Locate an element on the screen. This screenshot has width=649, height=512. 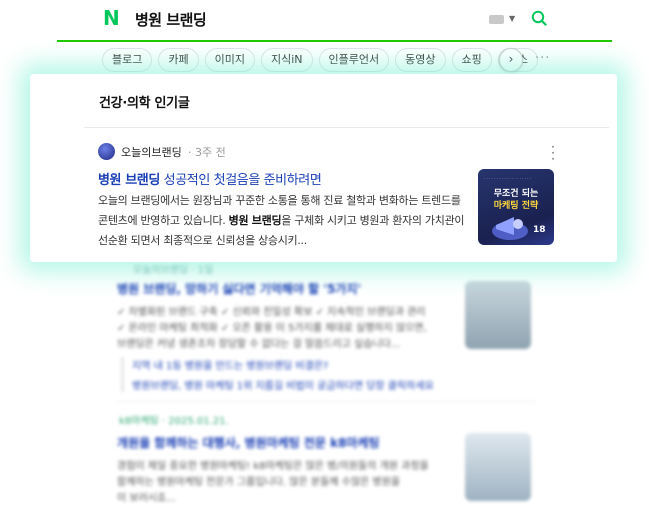
related-link: 병원브랜딩, 병원 마케팅 1위 지름길 비법이 궁금하다면 당장 클릭하세요 is located at coordinates (283, 384).